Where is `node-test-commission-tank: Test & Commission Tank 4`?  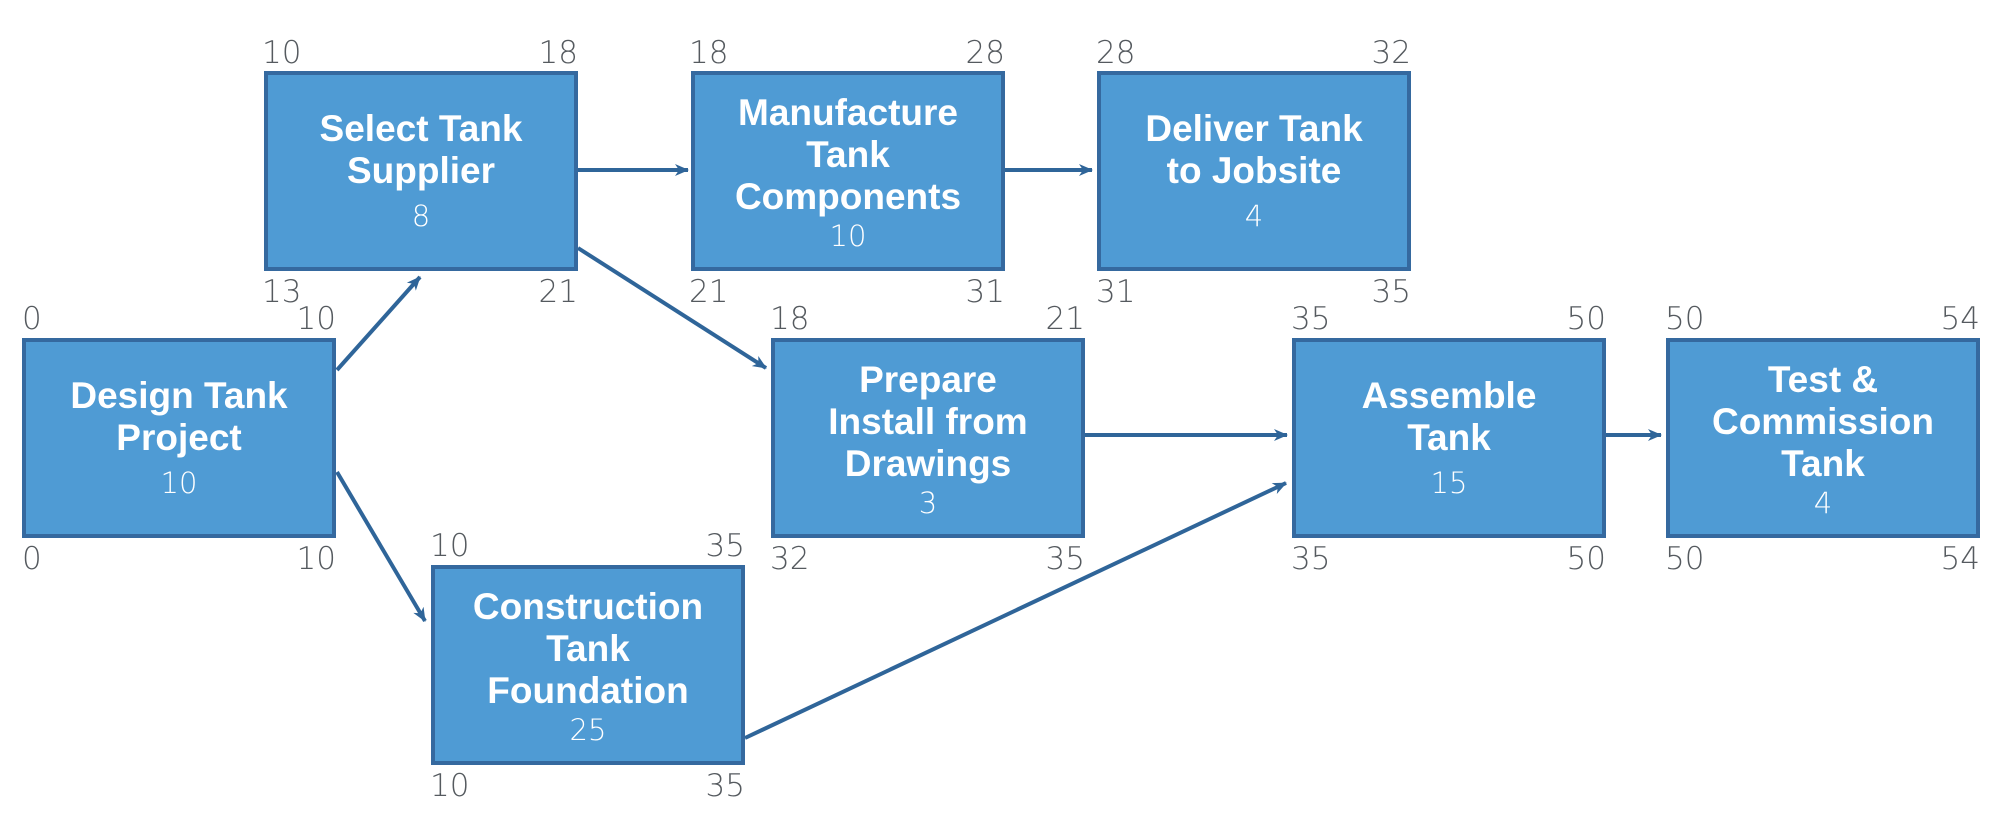
node-test-commission-tank: Test & Commission Tank 4 is located at coordinates (1823, 438).